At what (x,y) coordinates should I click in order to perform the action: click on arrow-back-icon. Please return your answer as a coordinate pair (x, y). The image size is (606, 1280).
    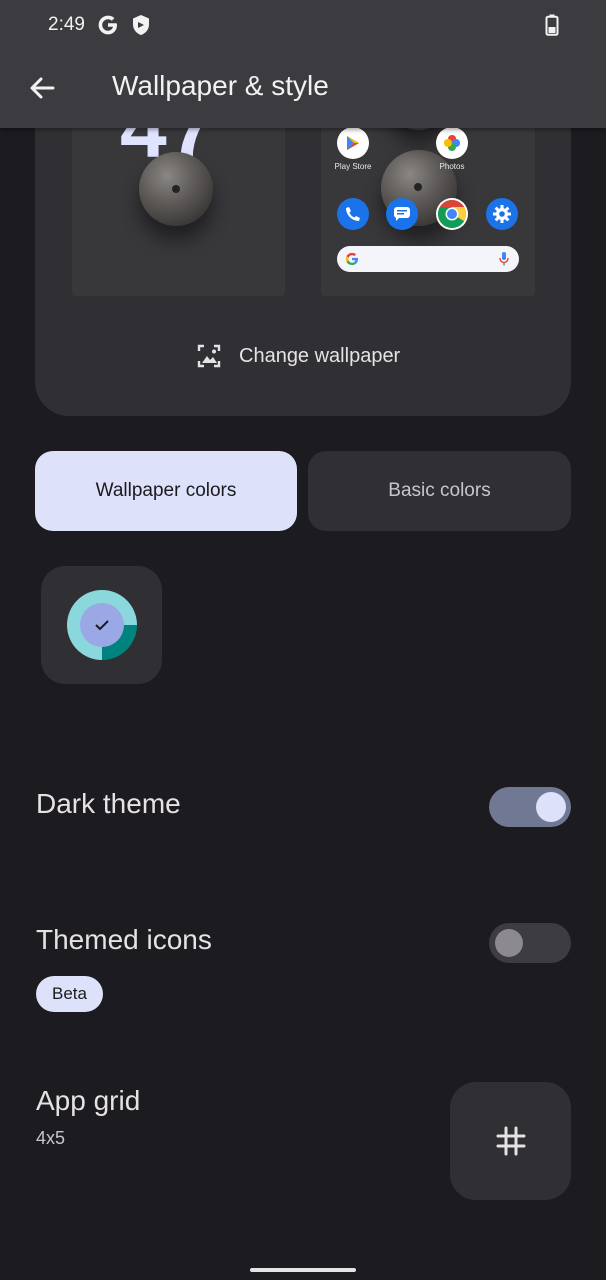
    Looking at the image, I should click on (42, 88).